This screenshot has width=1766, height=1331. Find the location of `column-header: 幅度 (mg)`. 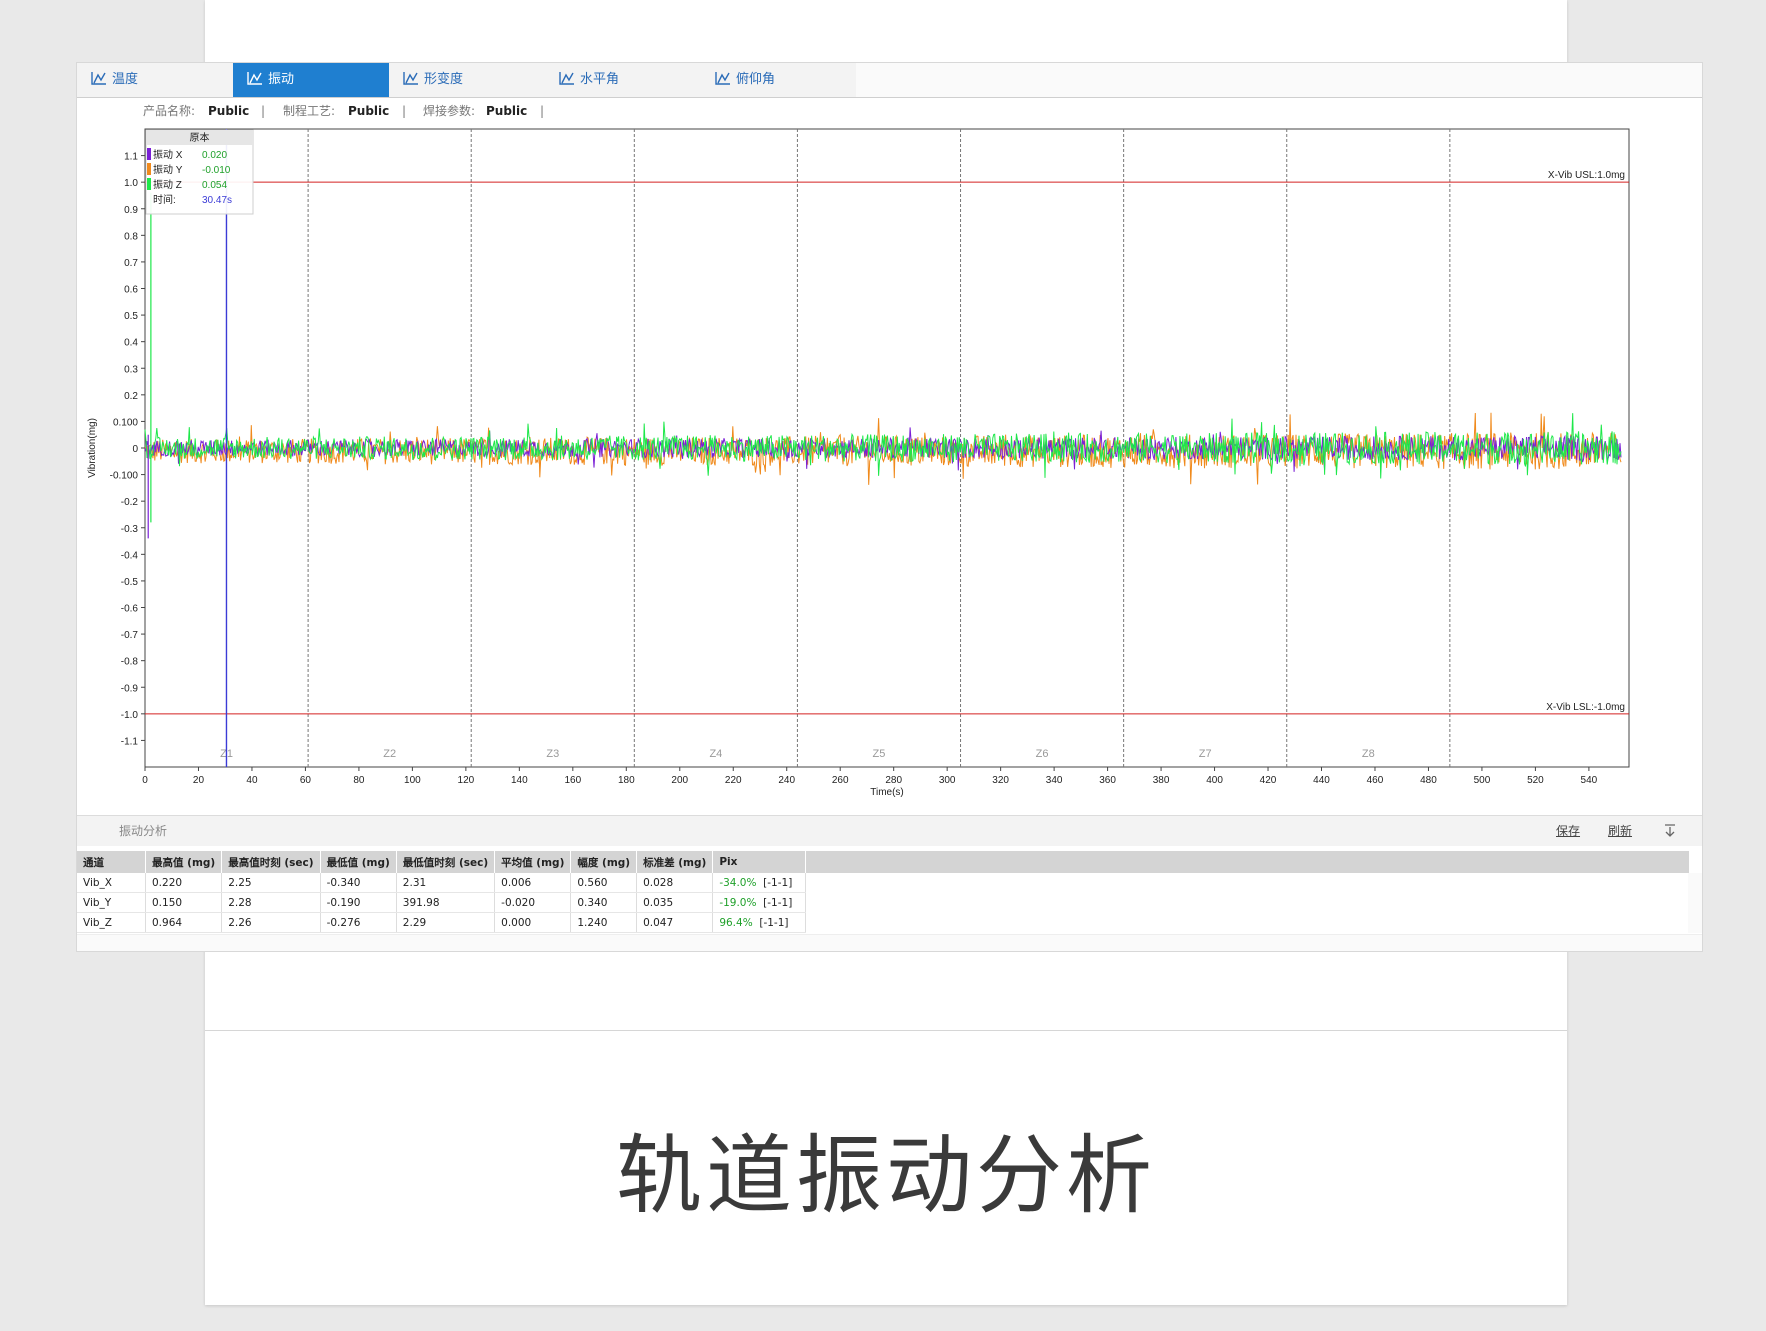

column-header: 幅度 (mg) is located at coordinates (604, 862).